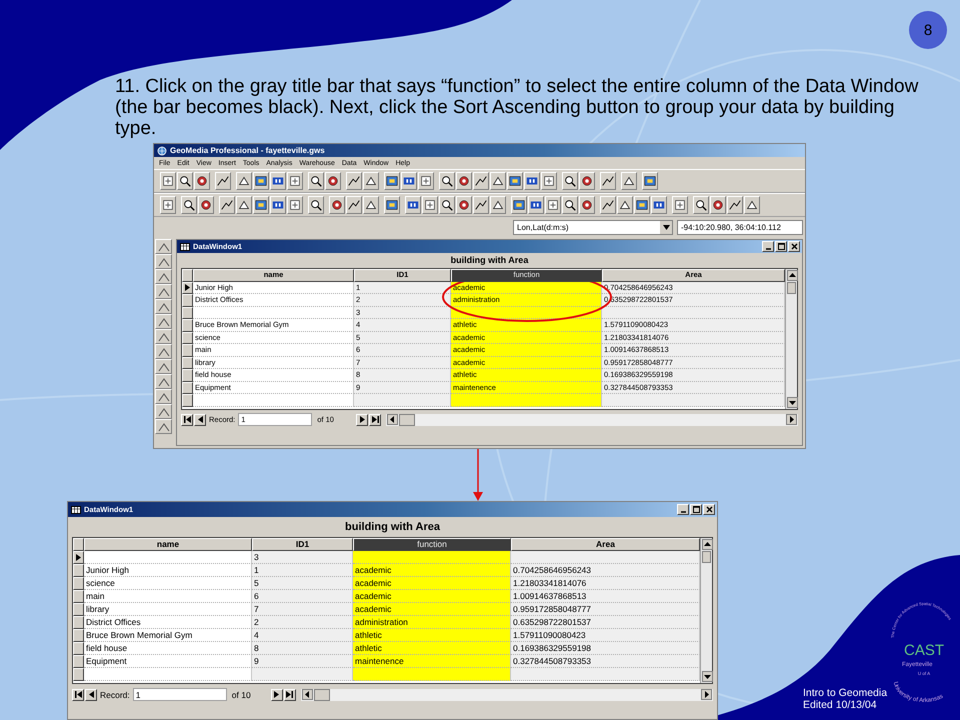 The height and width of the screenshot is (720, 960). What do you see at coordinates (302, 544) in the screenshot?
I see `column-header: ID1` at bounding box center [302, 544].